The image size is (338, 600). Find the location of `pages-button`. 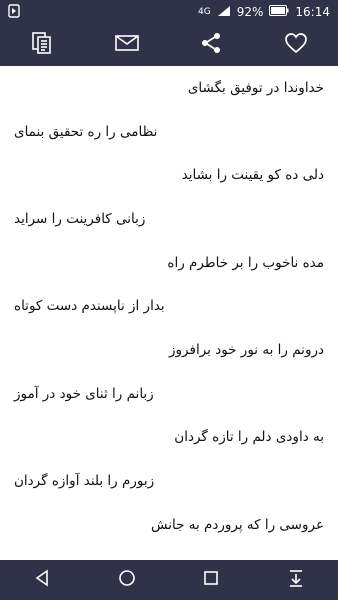

pages-button is located at coordinates (42, 45).